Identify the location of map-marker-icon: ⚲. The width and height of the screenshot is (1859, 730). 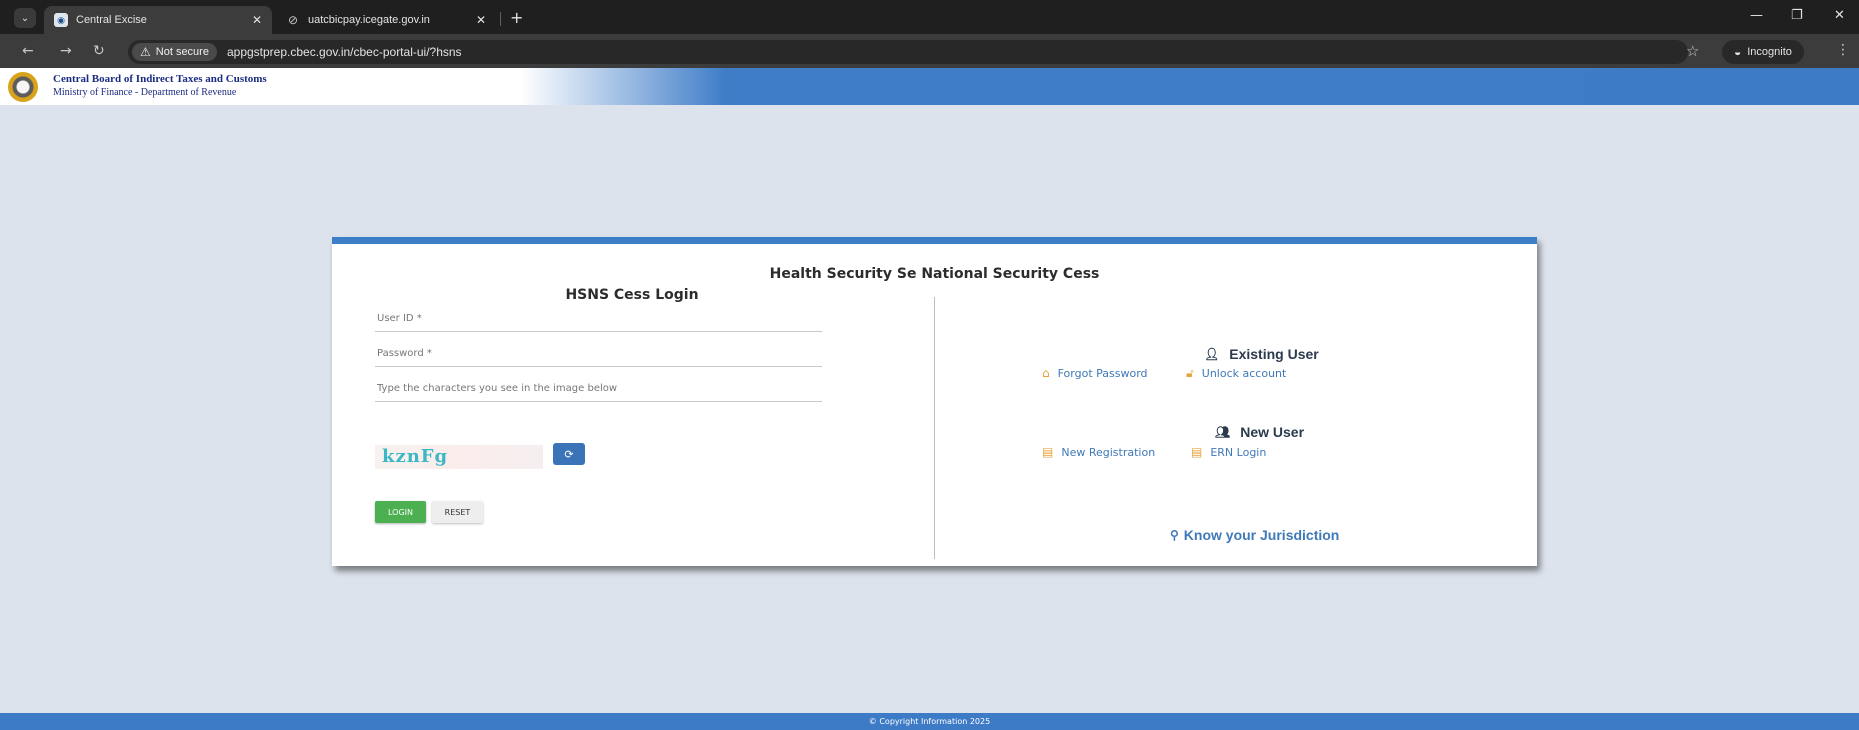
(1174, 535).